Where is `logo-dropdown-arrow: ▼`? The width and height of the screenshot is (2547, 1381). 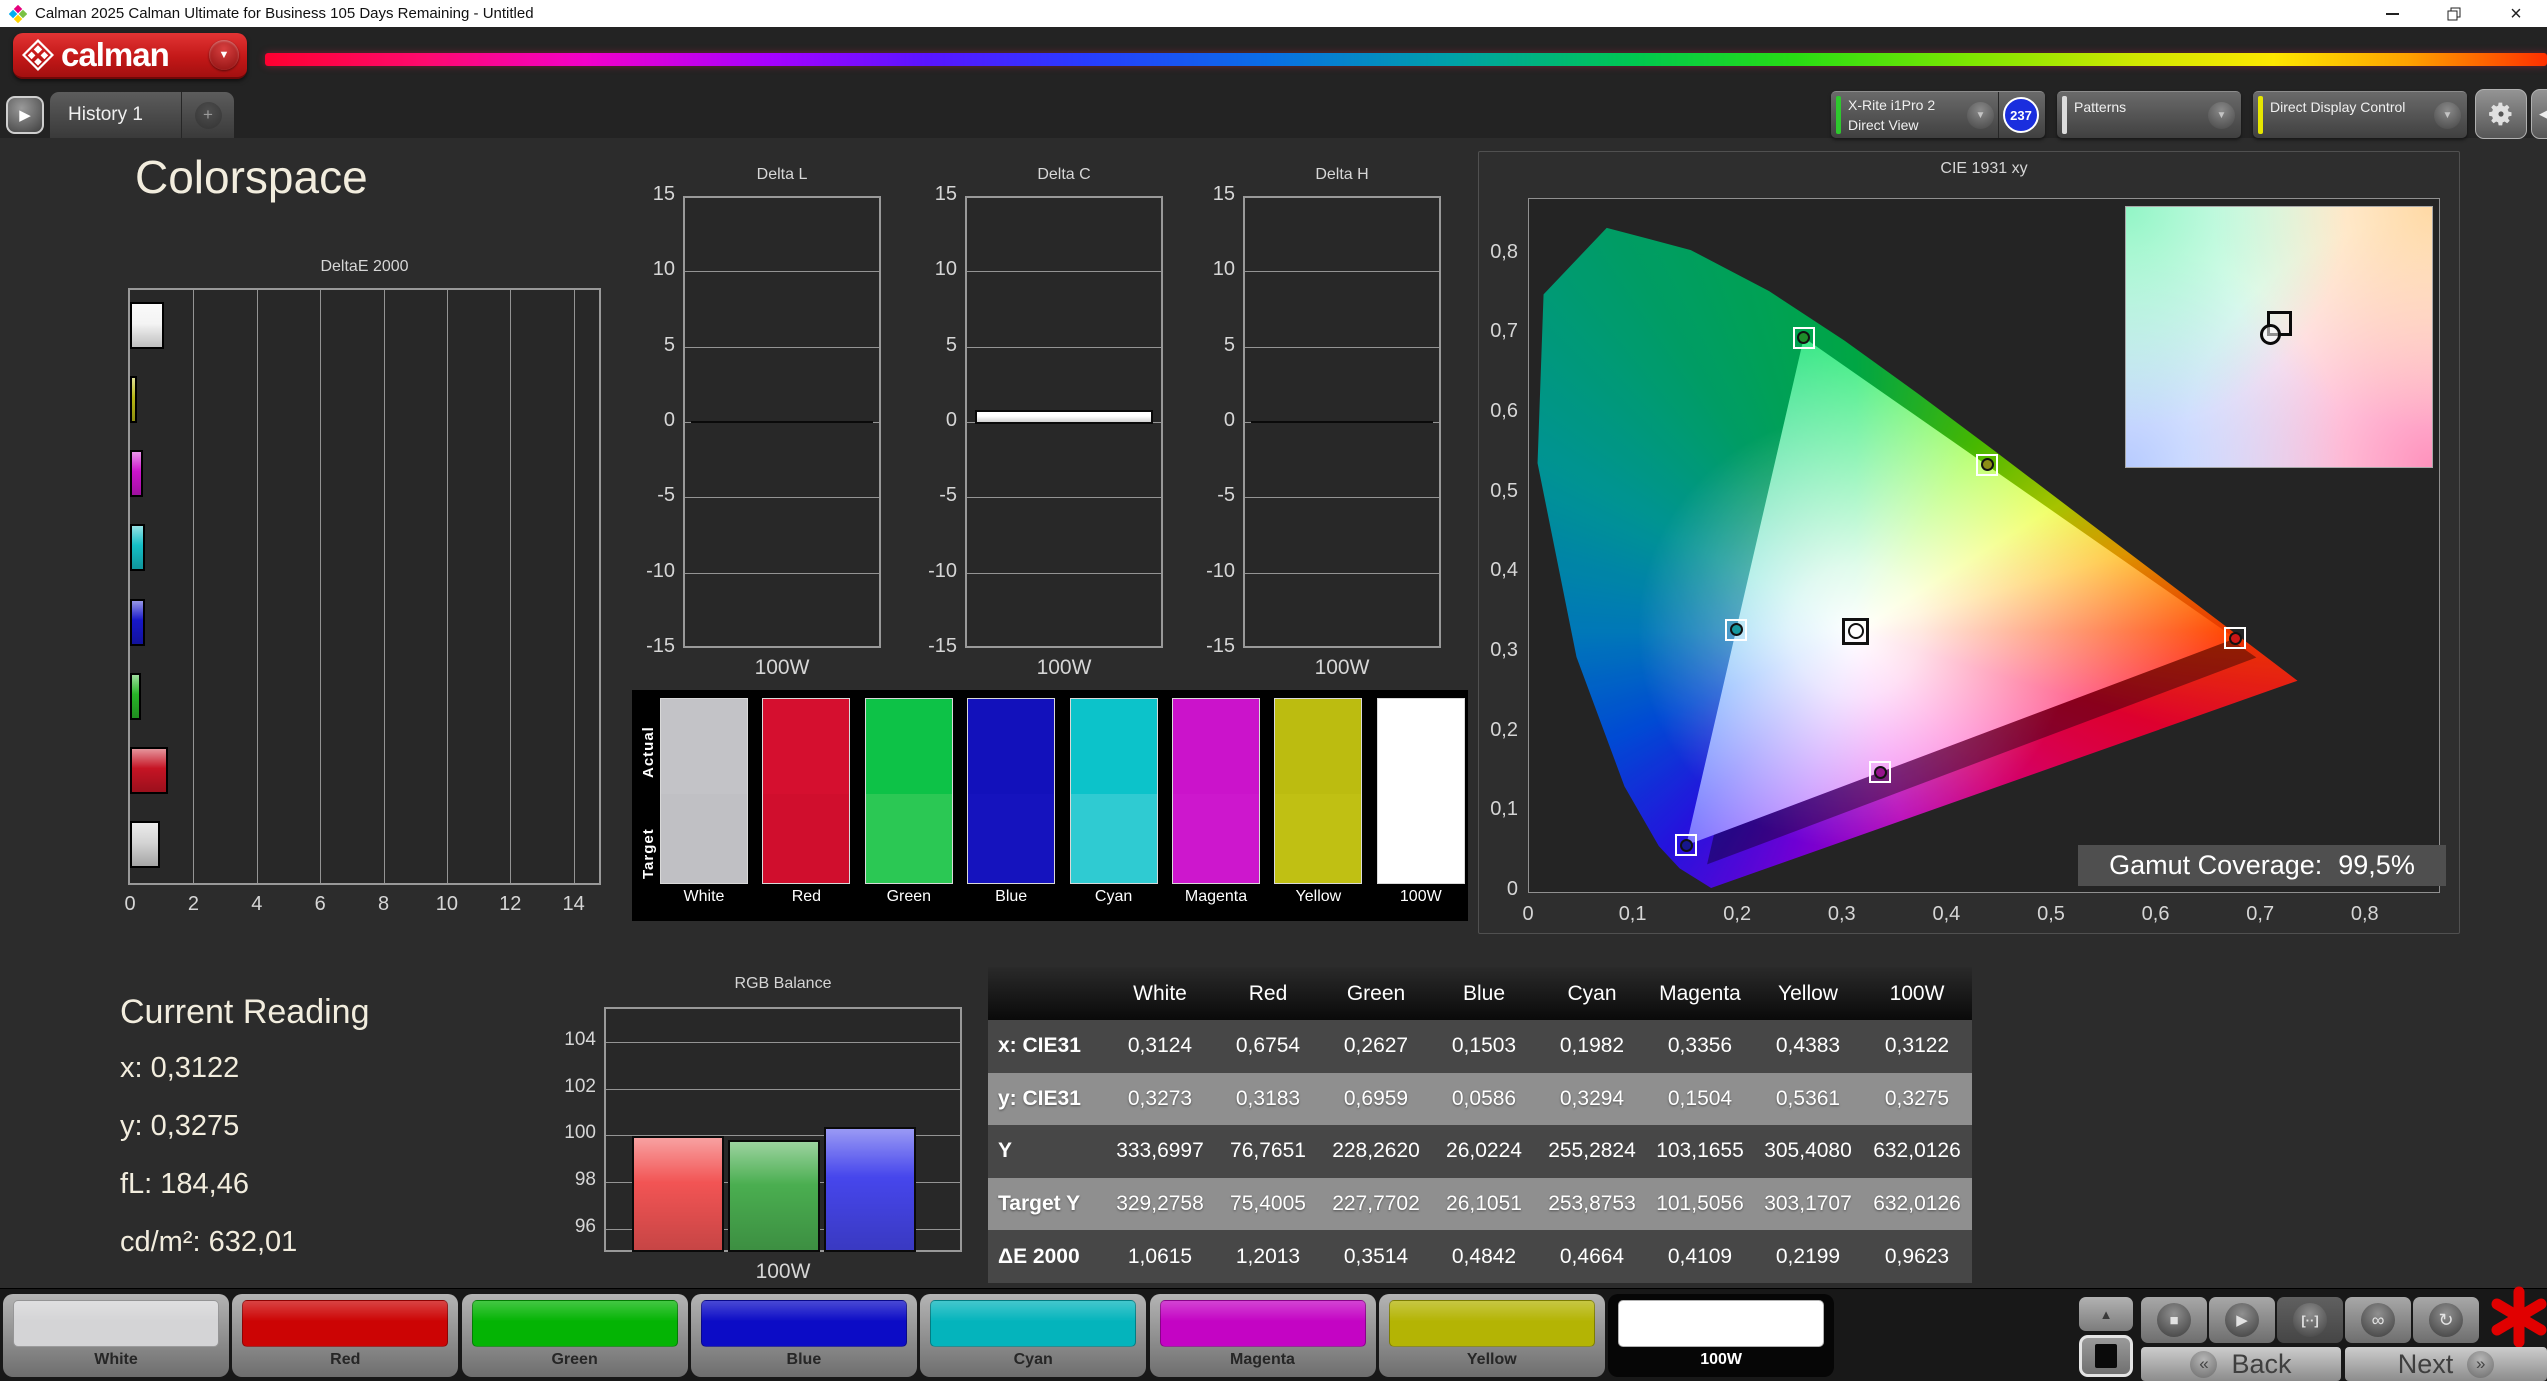 logo-dropdown-arrow: ▼ is located at coordinates (224, 55).